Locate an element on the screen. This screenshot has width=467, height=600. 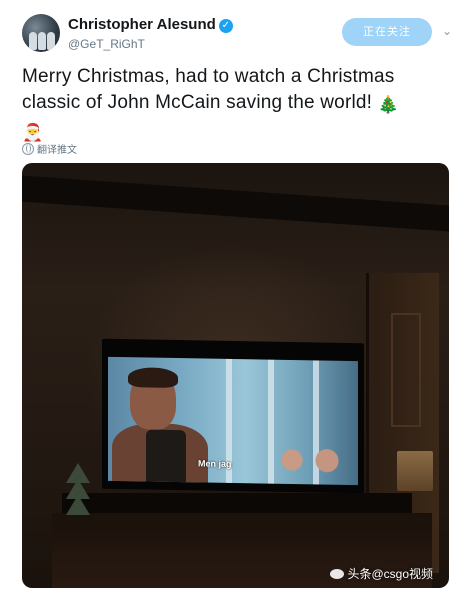
avatar is located at coordinates (41, 33).